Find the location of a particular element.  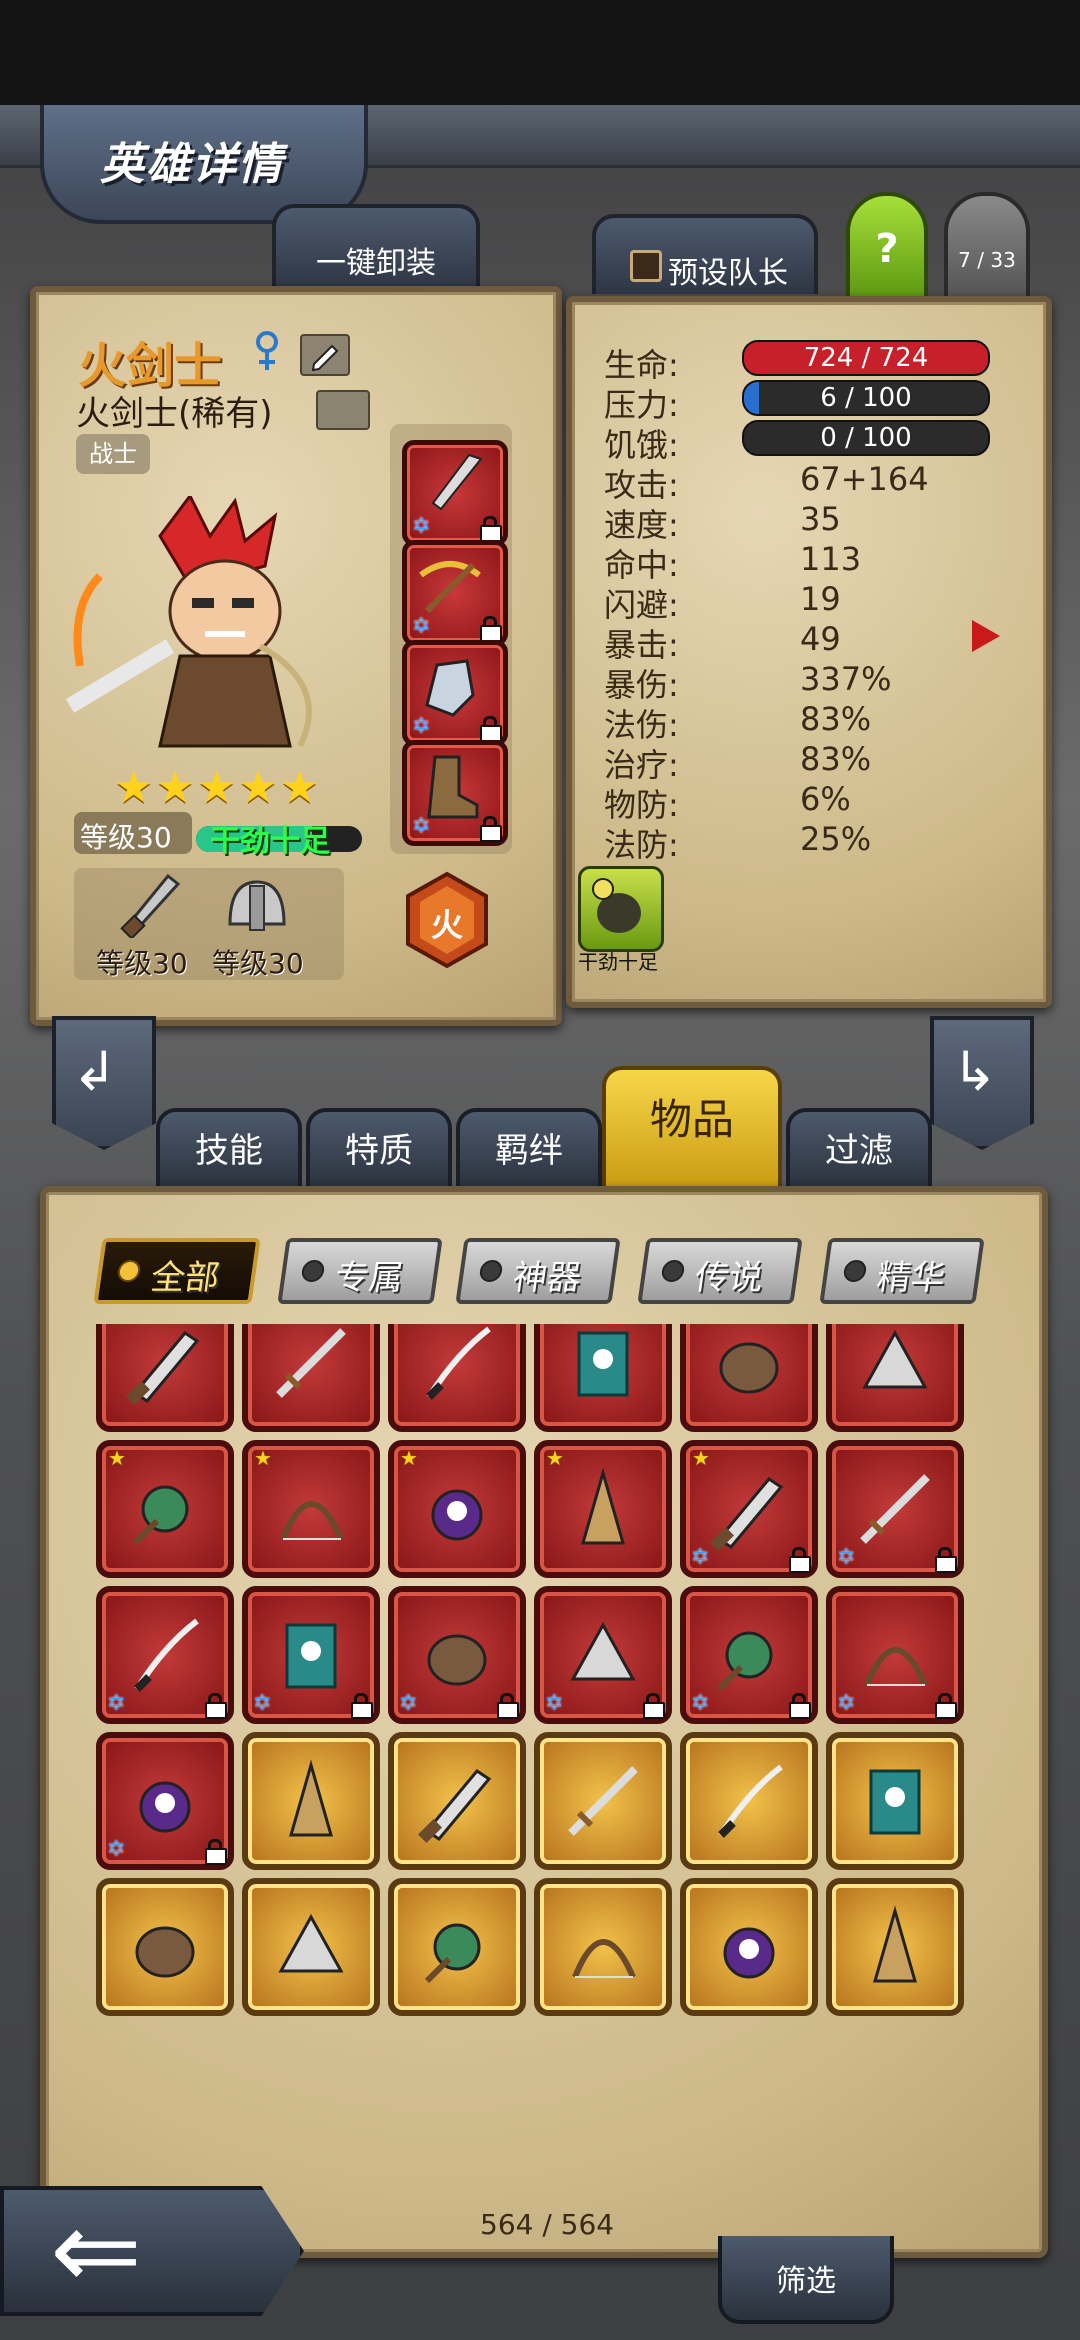

role-tag-label: 战士 is located at coordinates (113, 454).